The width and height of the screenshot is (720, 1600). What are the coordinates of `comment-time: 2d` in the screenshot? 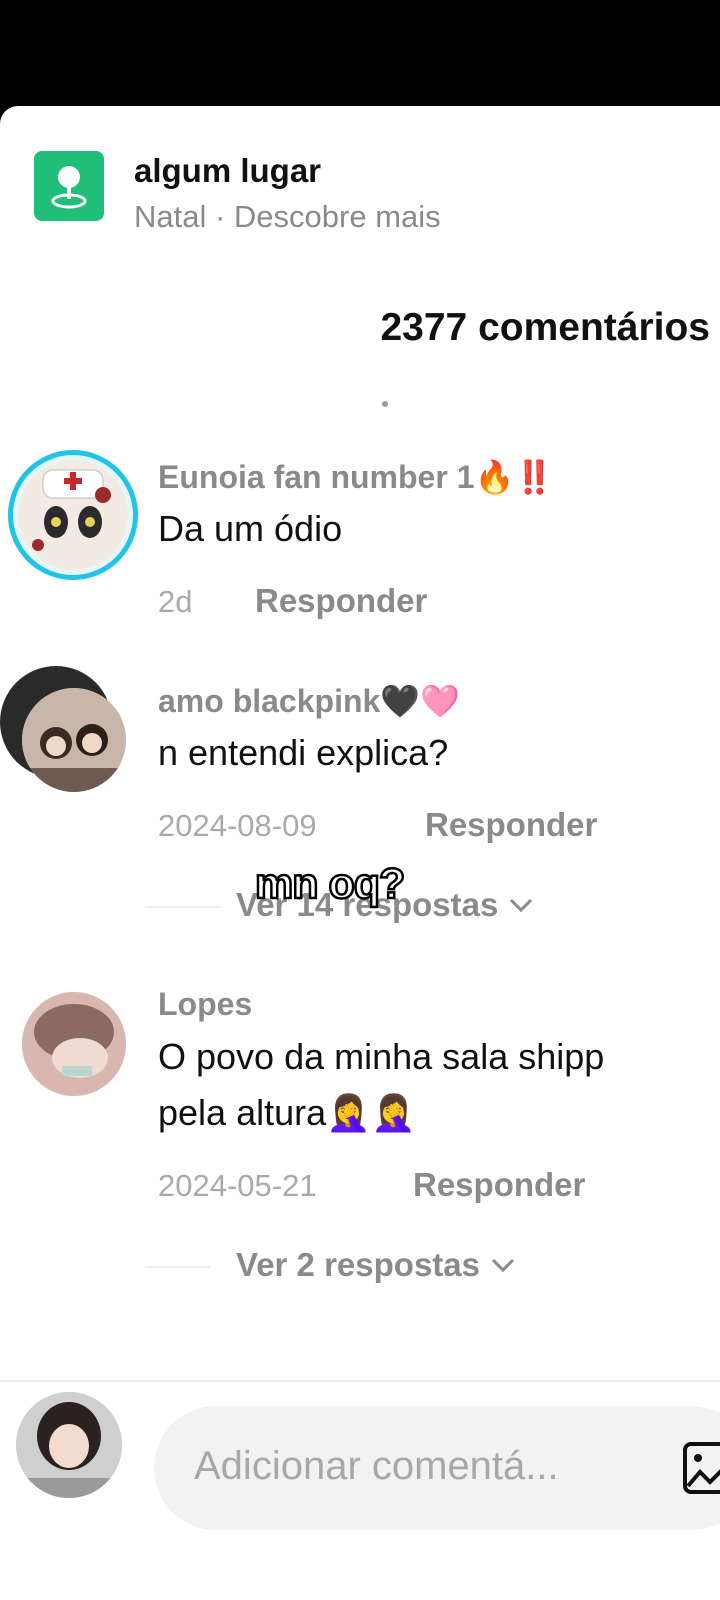 It's located at (175, 601).